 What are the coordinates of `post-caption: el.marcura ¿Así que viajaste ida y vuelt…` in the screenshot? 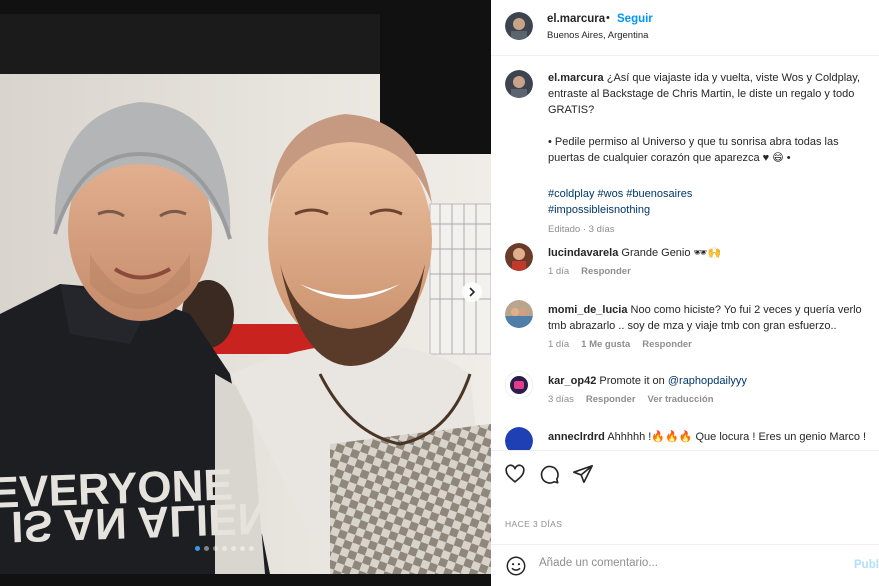 It's located at (713, 154).